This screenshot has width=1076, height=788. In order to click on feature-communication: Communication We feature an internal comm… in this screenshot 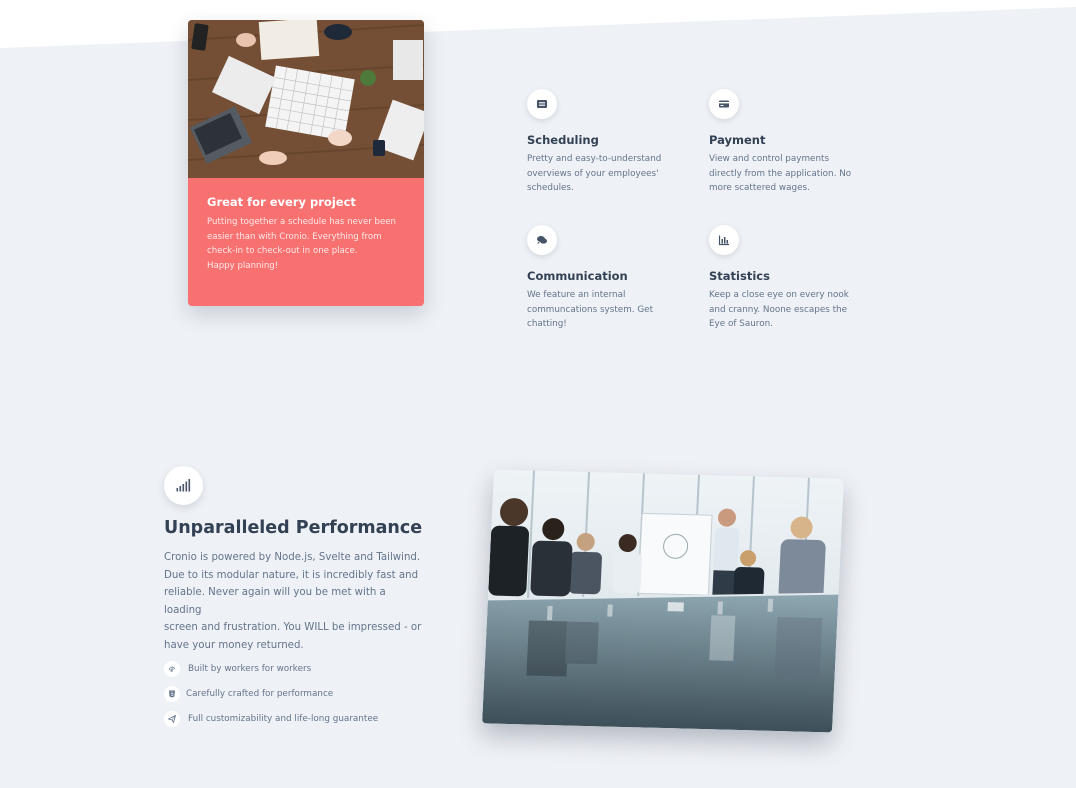, I will do `click(602, 278)`.